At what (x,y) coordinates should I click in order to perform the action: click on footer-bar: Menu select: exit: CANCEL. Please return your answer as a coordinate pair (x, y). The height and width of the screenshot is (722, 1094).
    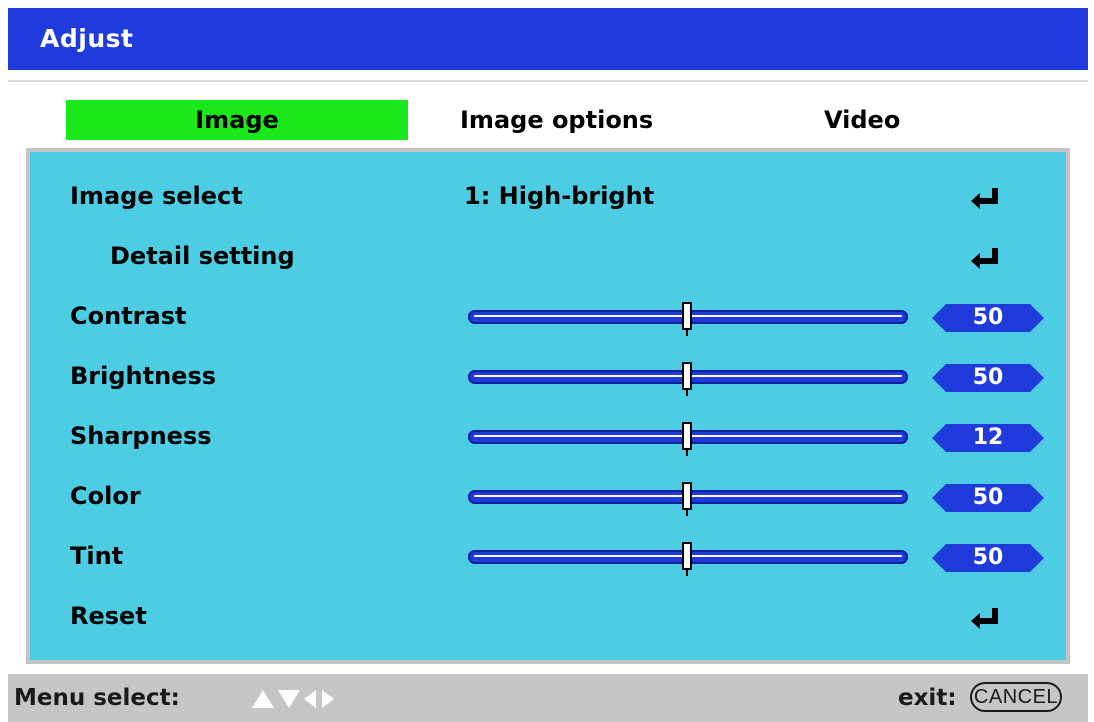
    Looking at the image, I should click on (548, 698).